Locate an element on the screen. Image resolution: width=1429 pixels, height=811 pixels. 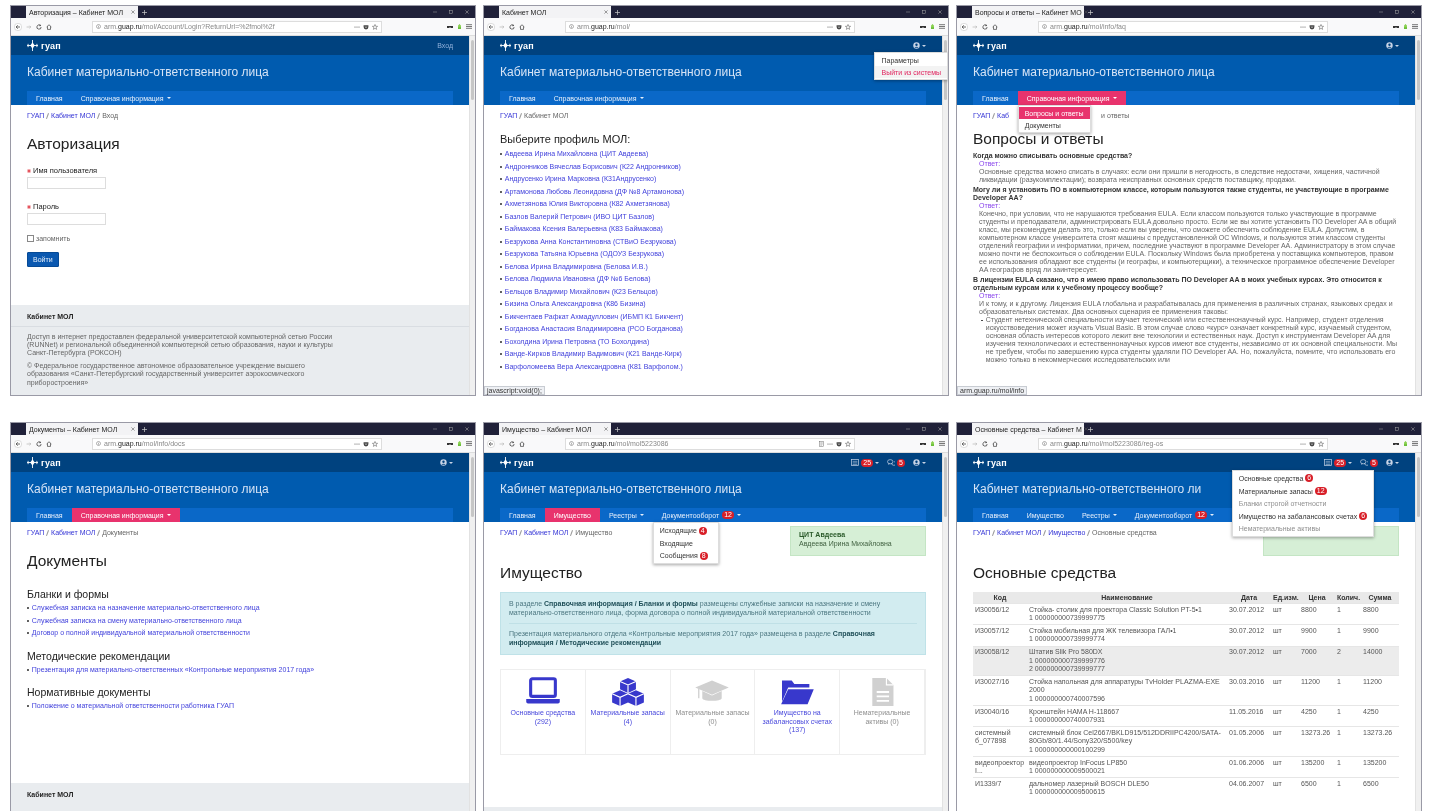
chat-icon is located at coordinates (891, 462).